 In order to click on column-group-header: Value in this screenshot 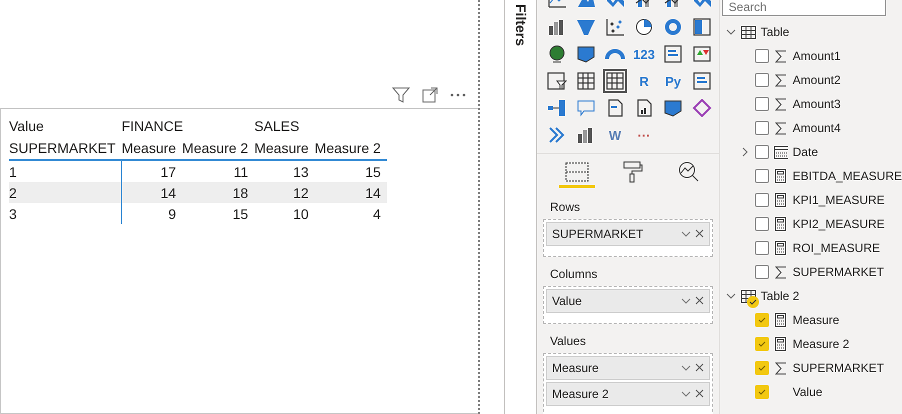, I will do `click(27, 126)`.